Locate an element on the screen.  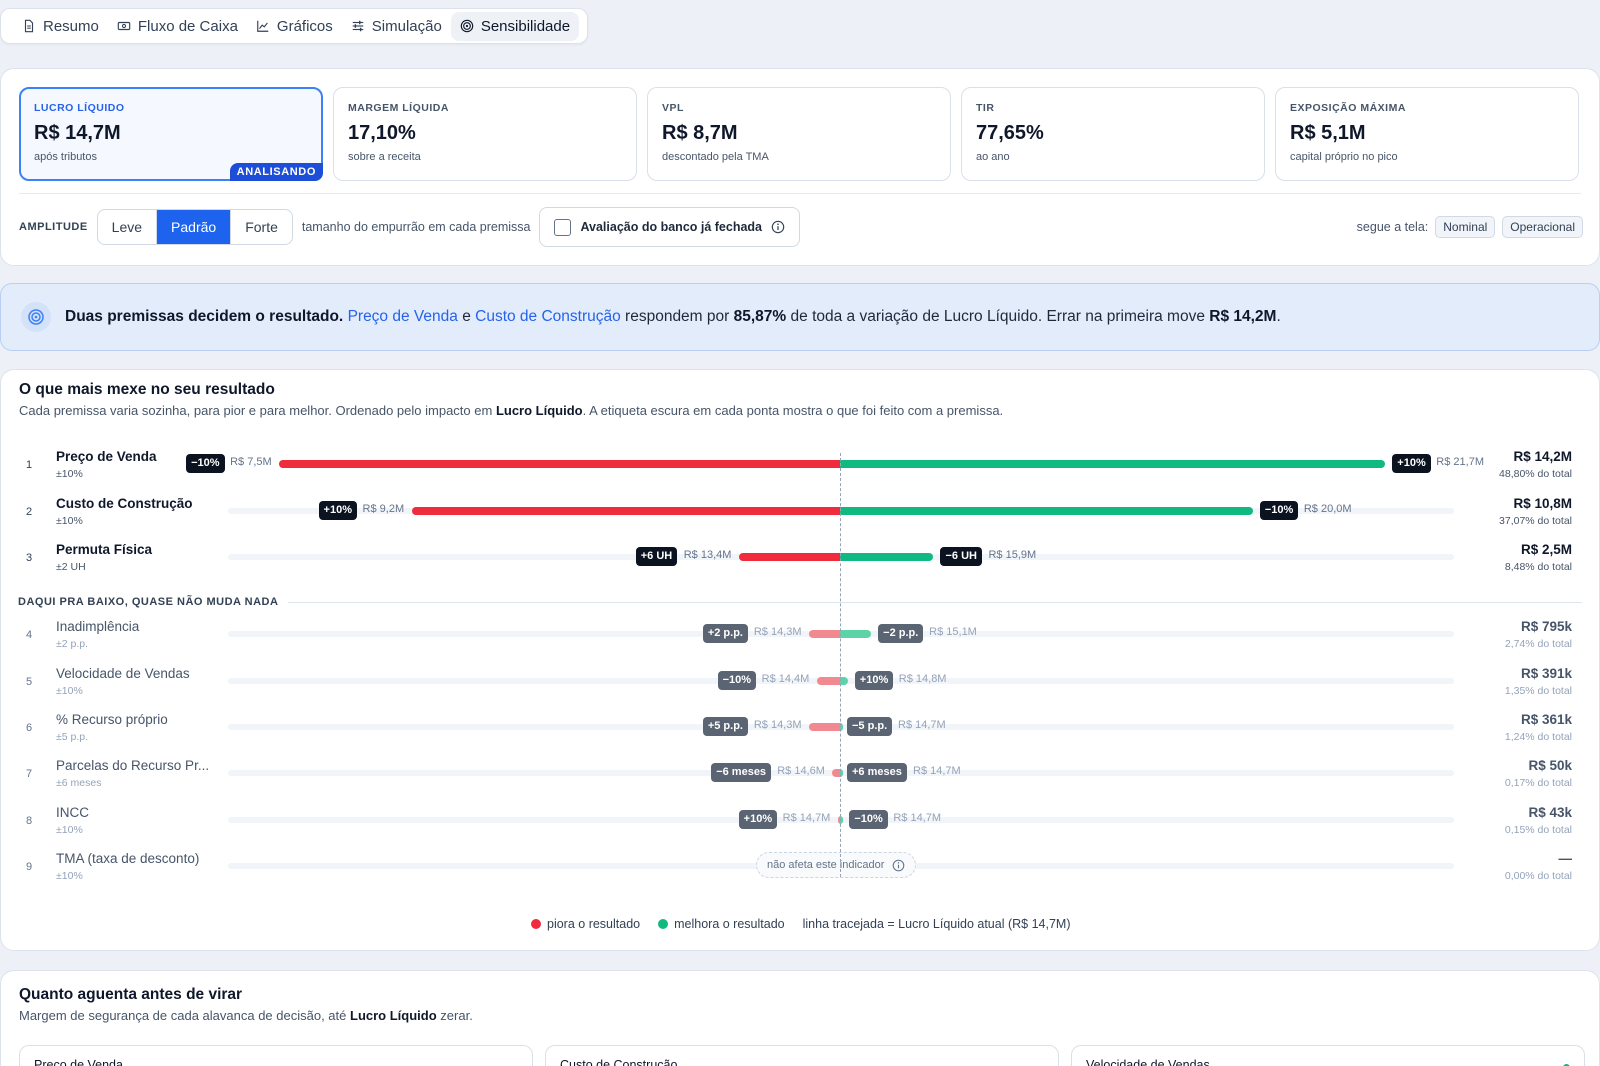
kpi-card: TIR 77,65% ao ano is located at coordinates (1113, 134).